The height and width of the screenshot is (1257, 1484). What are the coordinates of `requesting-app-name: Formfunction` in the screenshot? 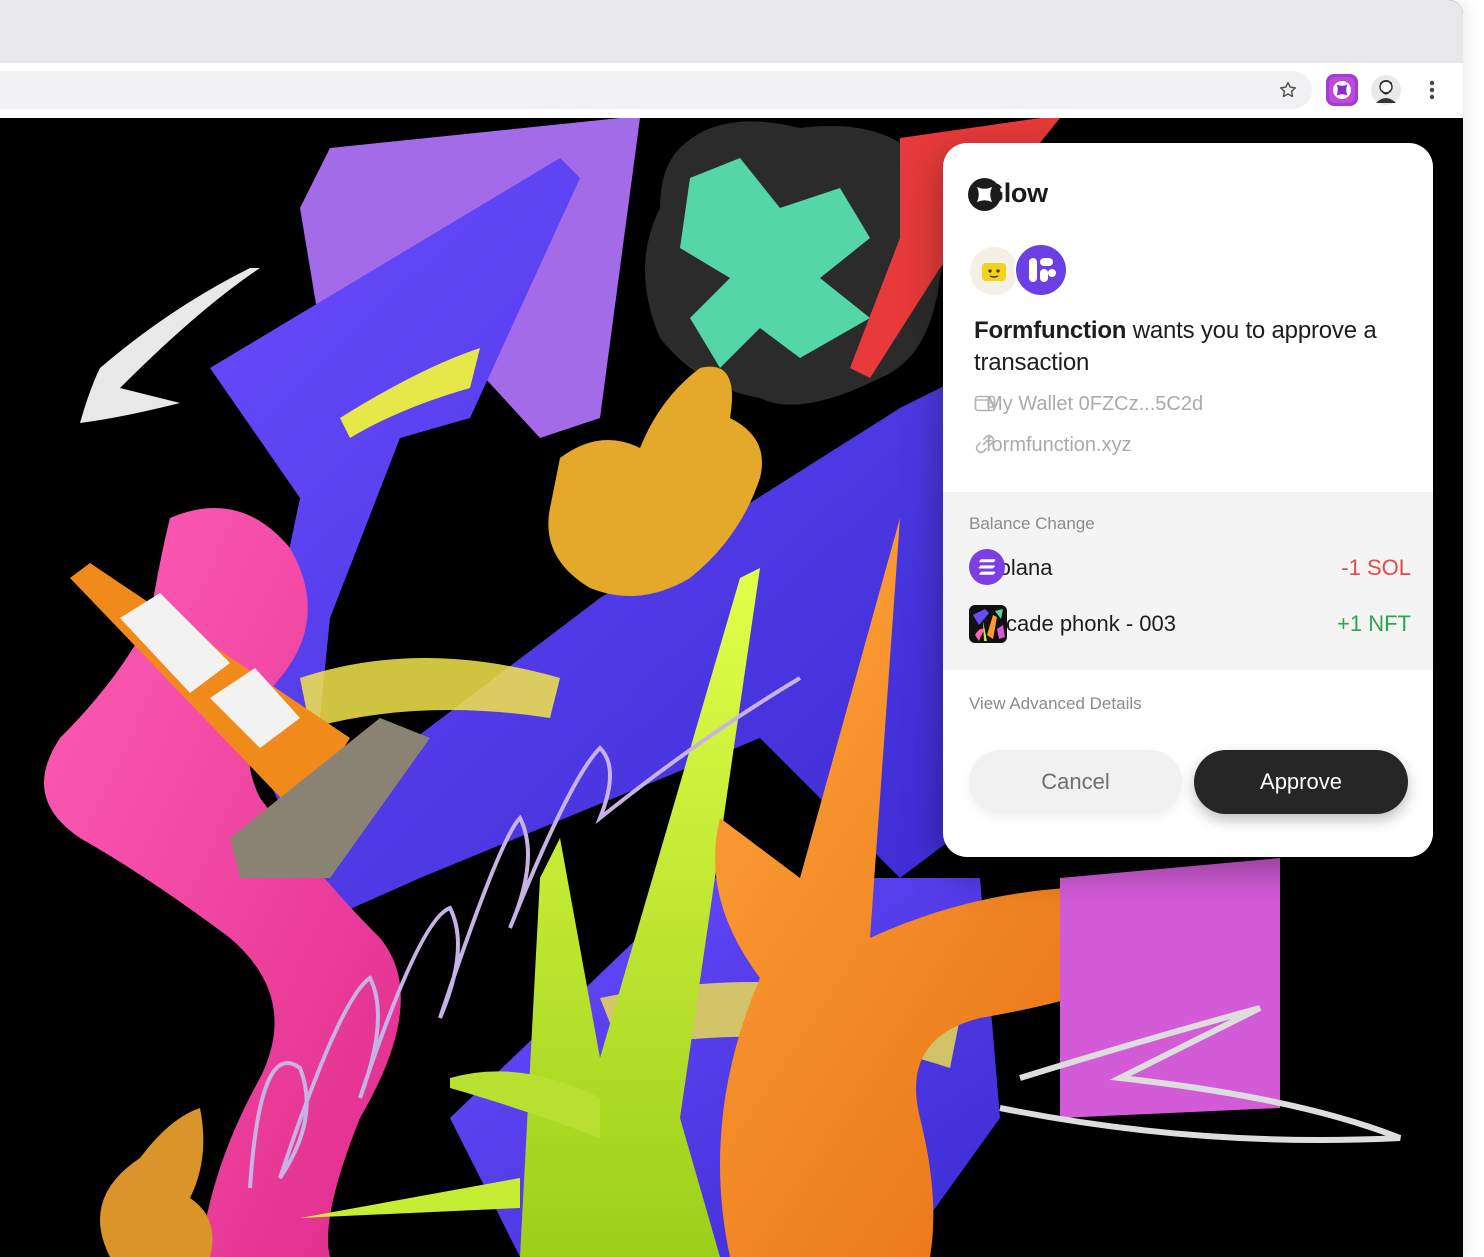 It's located at (1050, 330).